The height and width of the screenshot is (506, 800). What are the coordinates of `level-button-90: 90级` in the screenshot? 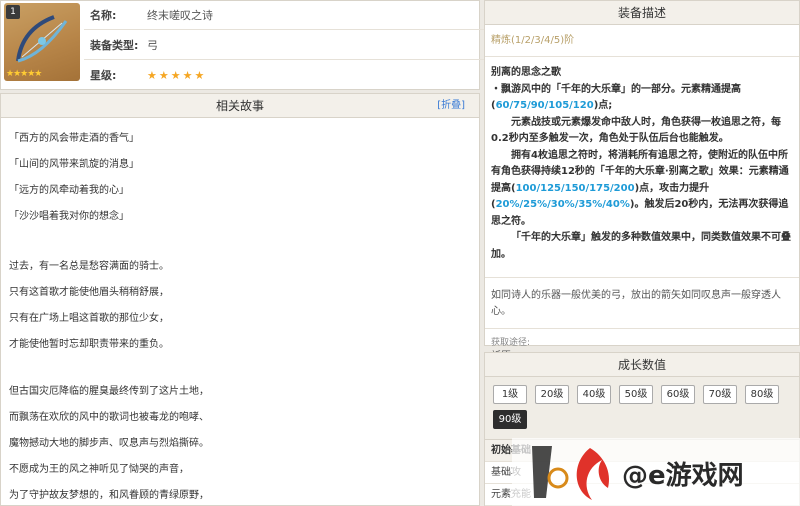 It's located at (510, 419).